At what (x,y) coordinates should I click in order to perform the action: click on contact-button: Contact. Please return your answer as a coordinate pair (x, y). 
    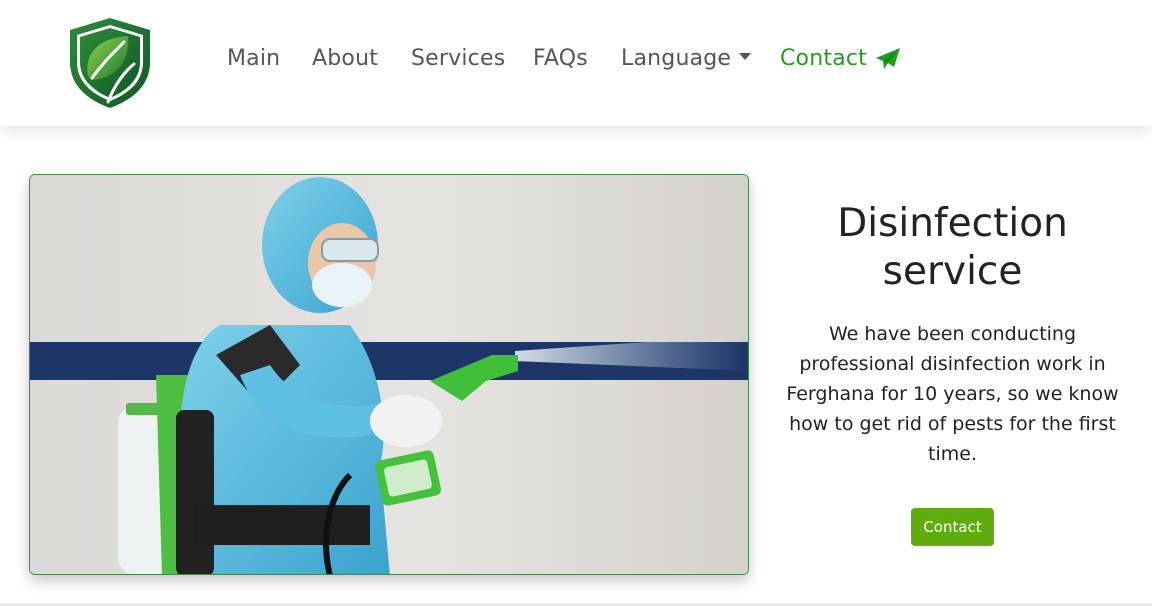
    Looking at the image, I should click on (952, 527).